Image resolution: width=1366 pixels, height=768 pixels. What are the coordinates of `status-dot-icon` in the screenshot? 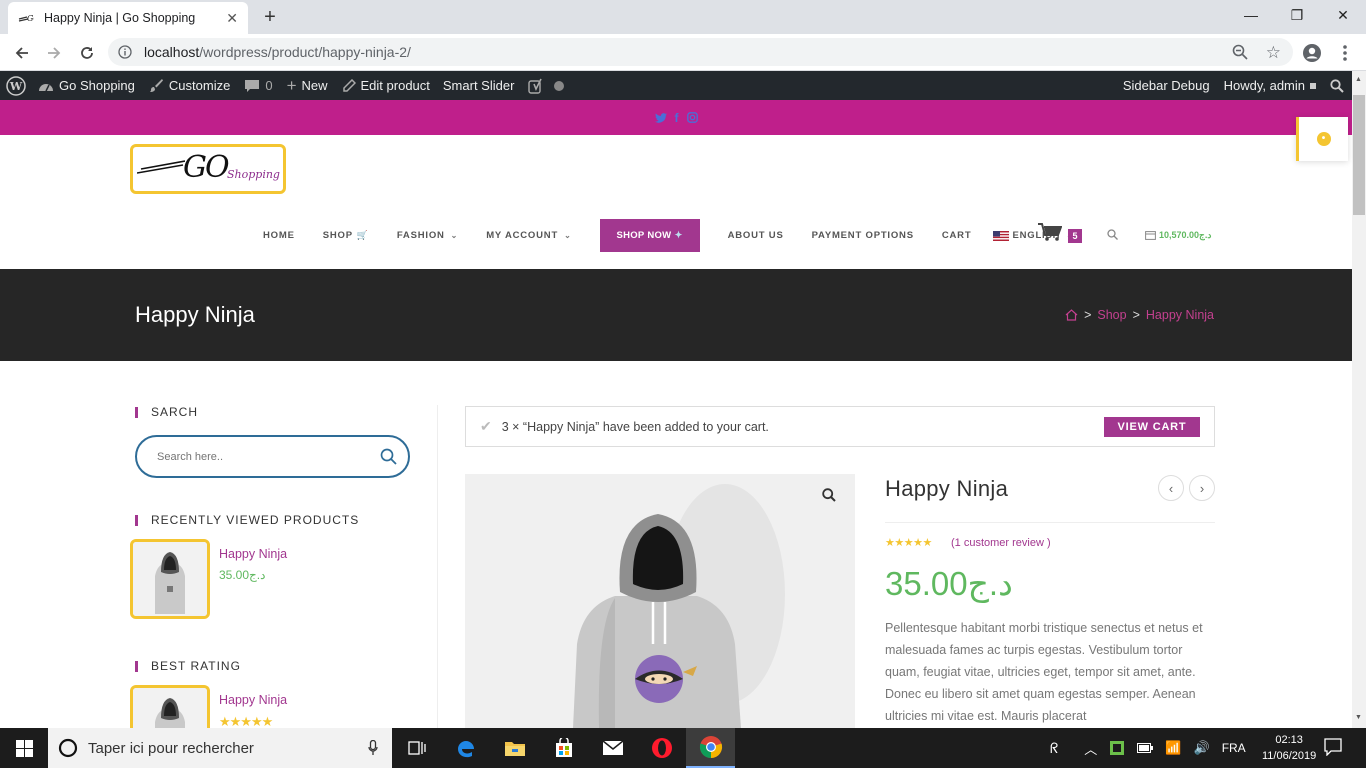 It's located at (559, 85).